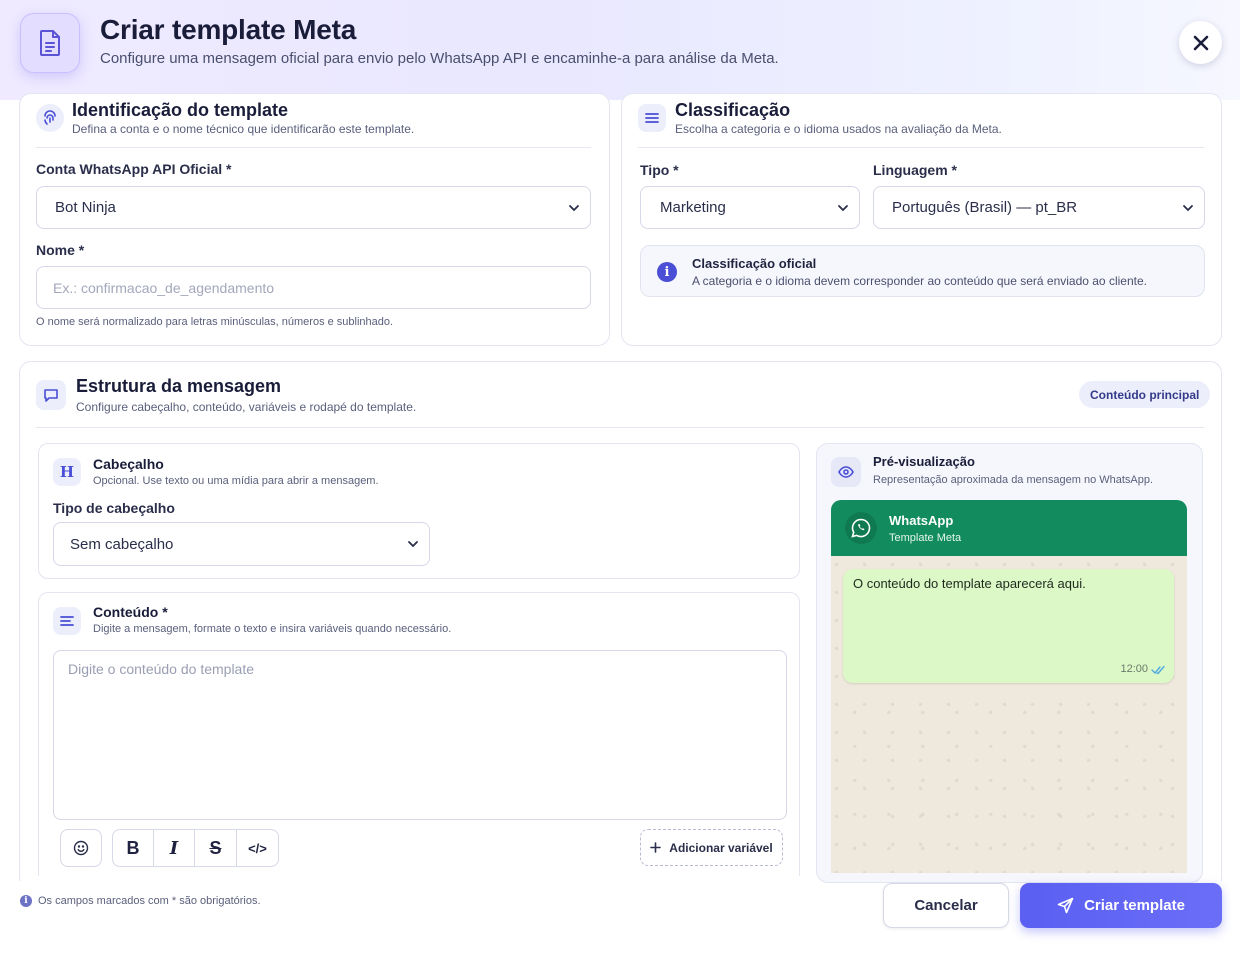 Image resolution: width=1240 pixels, height=955 pixels. I want to click on content-badge: Conteúdo principal, so click(1145, 394).